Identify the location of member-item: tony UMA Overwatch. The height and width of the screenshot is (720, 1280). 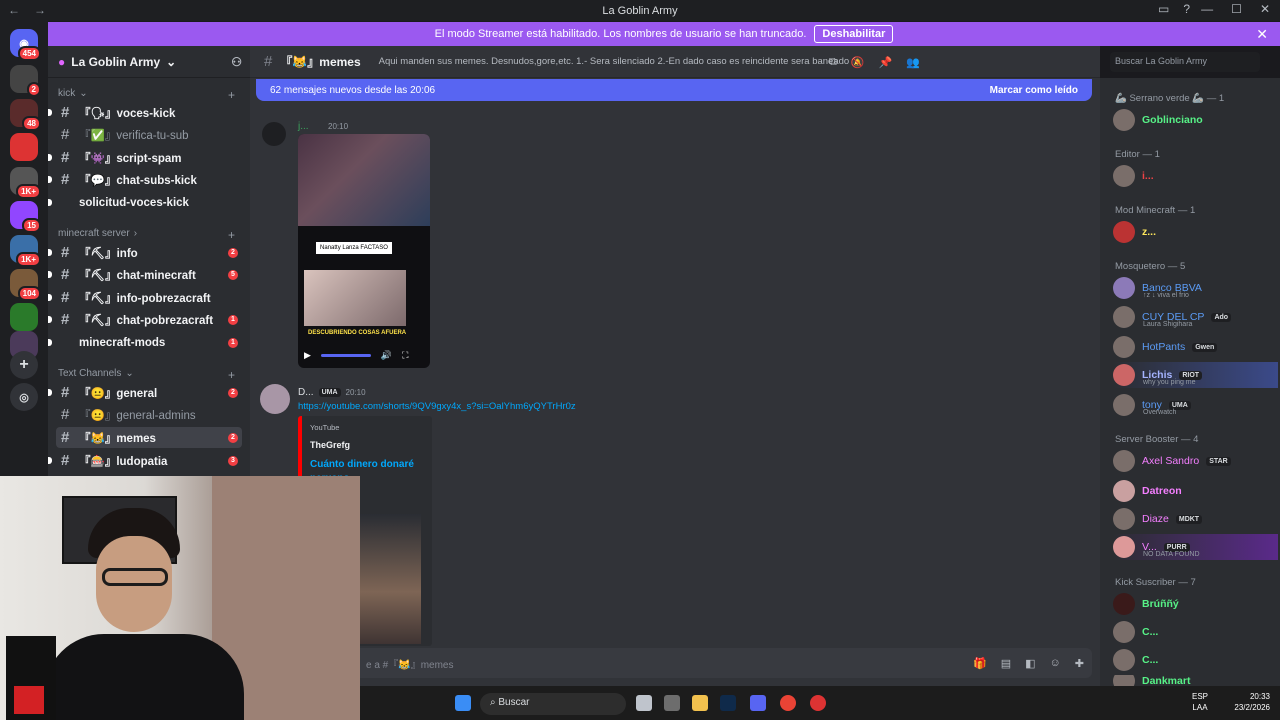
(1195, 405).